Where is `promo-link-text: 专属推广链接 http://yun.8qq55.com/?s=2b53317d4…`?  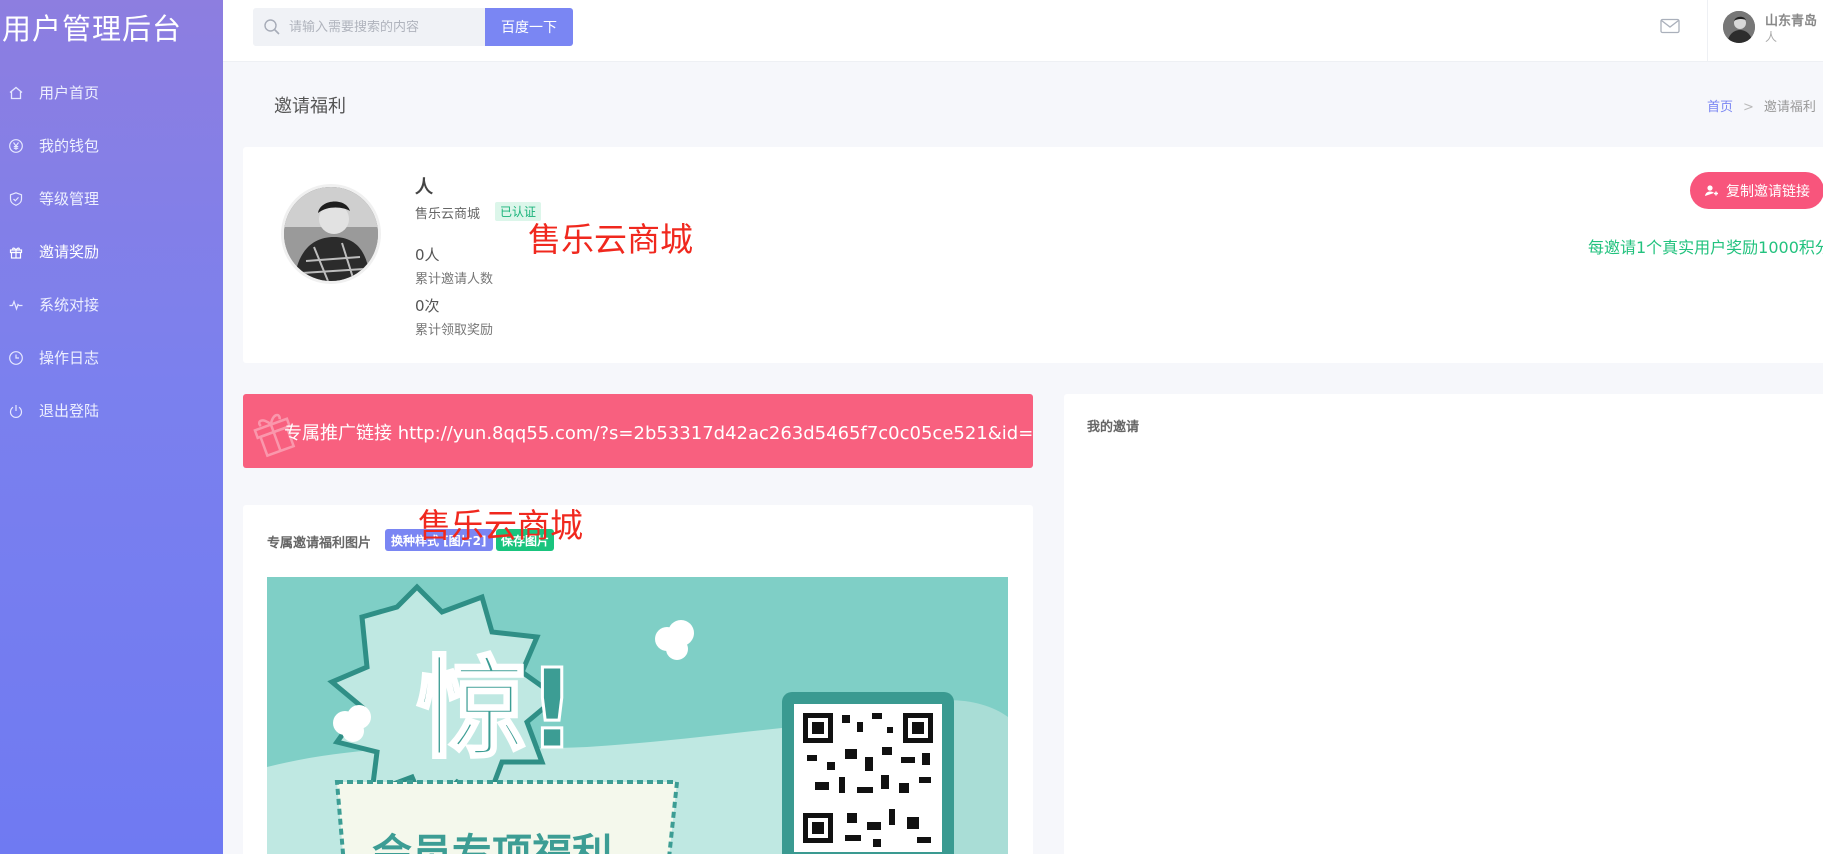 promo-link-text: 专属推广链接 http://yun.8qq55.com/?s=2b53317d4… is located at coordinates (658, 432).